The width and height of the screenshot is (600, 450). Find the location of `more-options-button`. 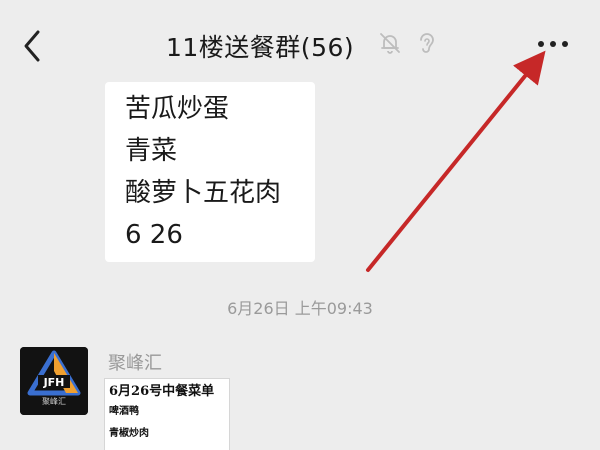

more-options-button is located at coordinates (553, 44).